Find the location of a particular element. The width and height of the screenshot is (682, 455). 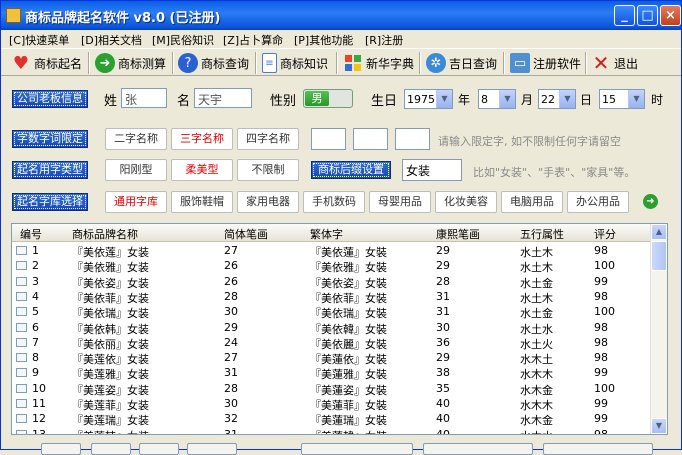

next-arrow-icon: ➜ is located at coordinates (650, 201).